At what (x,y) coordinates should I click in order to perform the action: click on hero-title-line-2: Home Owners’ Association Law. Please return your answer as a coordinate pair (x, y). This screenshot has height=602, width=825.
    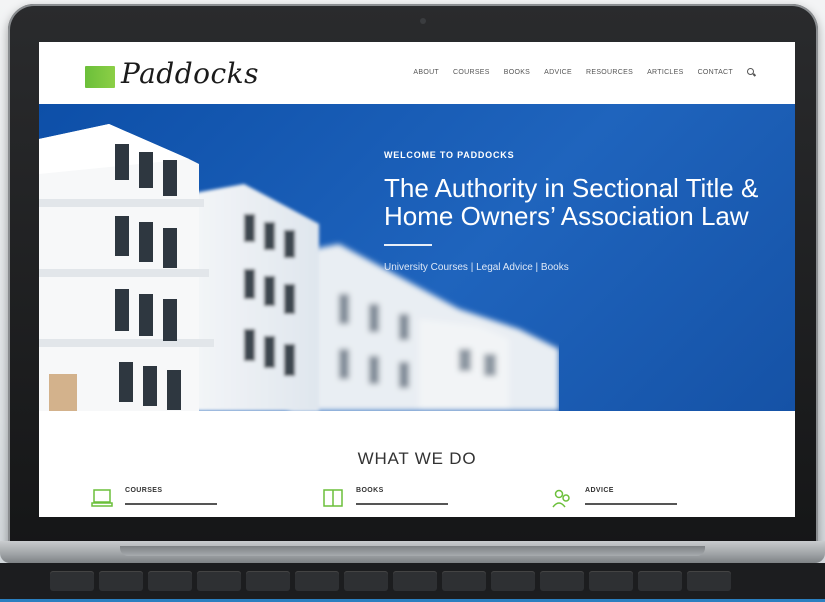
    Looking at the image, I should click on (566, 216).